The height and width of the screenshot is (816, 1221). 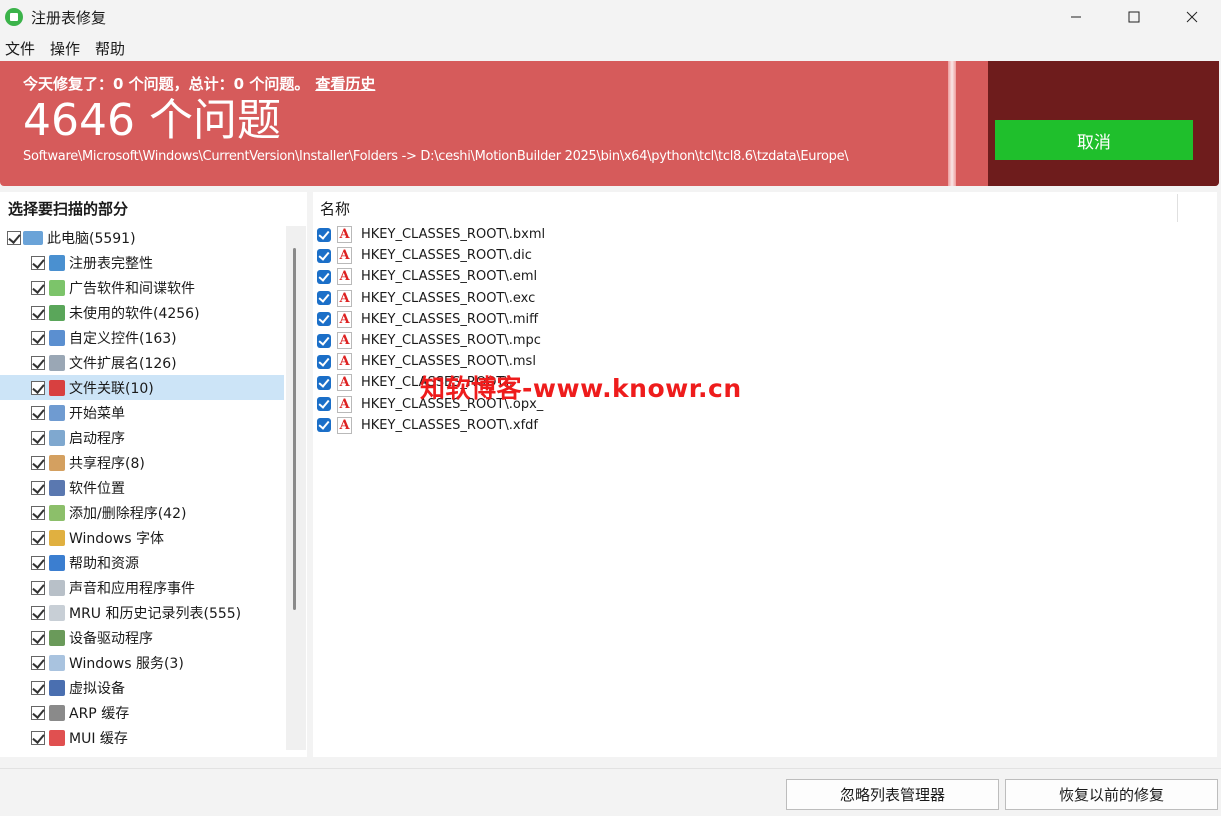 What do you see at coordinates (152, 120) in the screenshot?
I see `issue-count: 4646 个问题` at bounding box center [152, 120].